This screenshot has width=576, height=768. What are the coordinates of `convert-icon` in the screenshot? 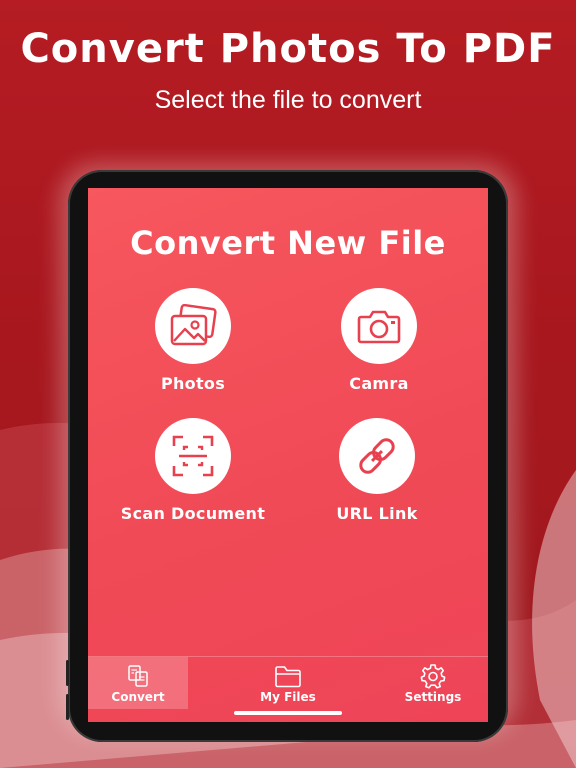 It's located at (138, 676).